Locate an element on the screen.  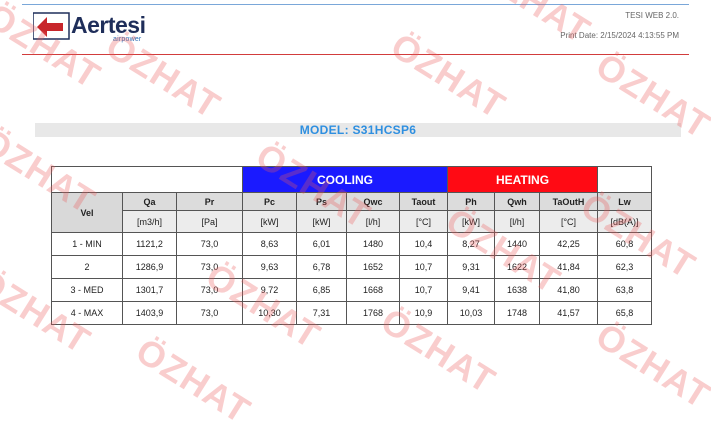
table-cell: 63,8 is located at coordinates (624, 290).